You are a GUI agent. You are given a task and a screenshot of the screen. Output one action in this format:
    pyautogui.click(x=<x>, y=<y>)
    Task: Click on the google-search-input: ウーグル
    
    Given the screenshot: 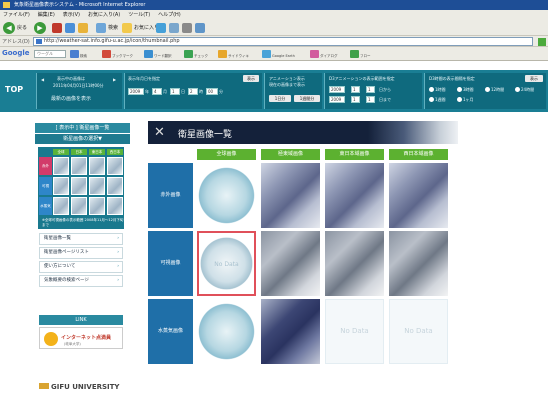 What is the action you would take?
    pyautogui.click(x=50, y=54)
    